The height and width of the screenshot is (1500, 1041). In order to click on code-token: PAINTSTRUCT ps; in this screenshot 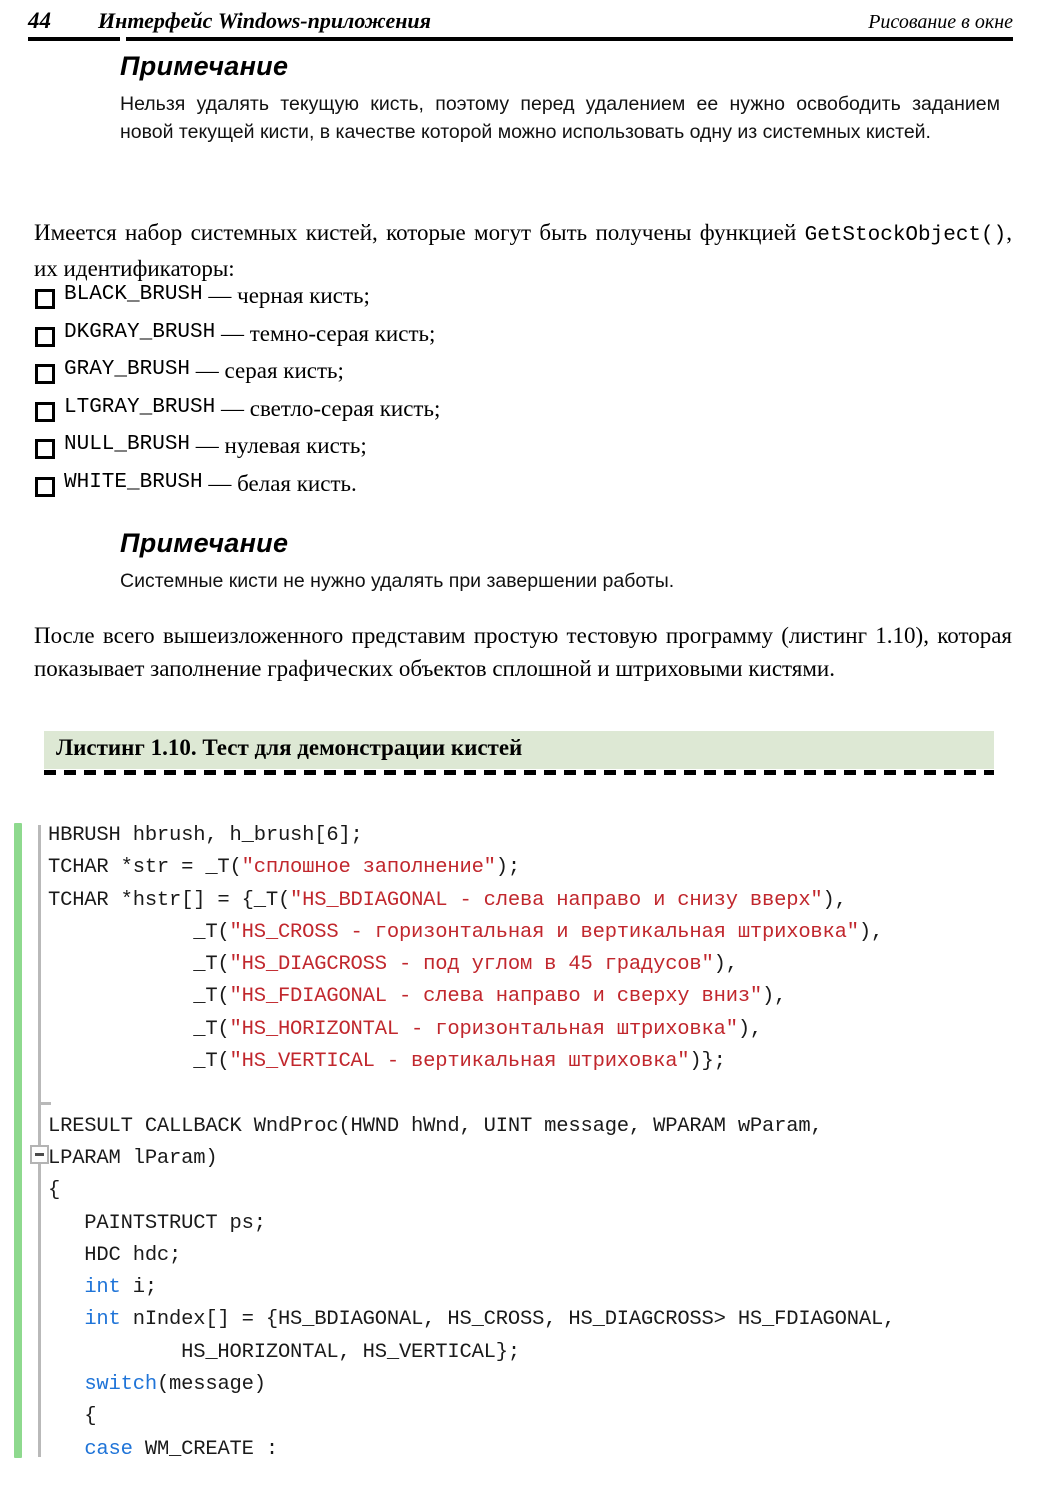, I will do `click(157, 1223)`.